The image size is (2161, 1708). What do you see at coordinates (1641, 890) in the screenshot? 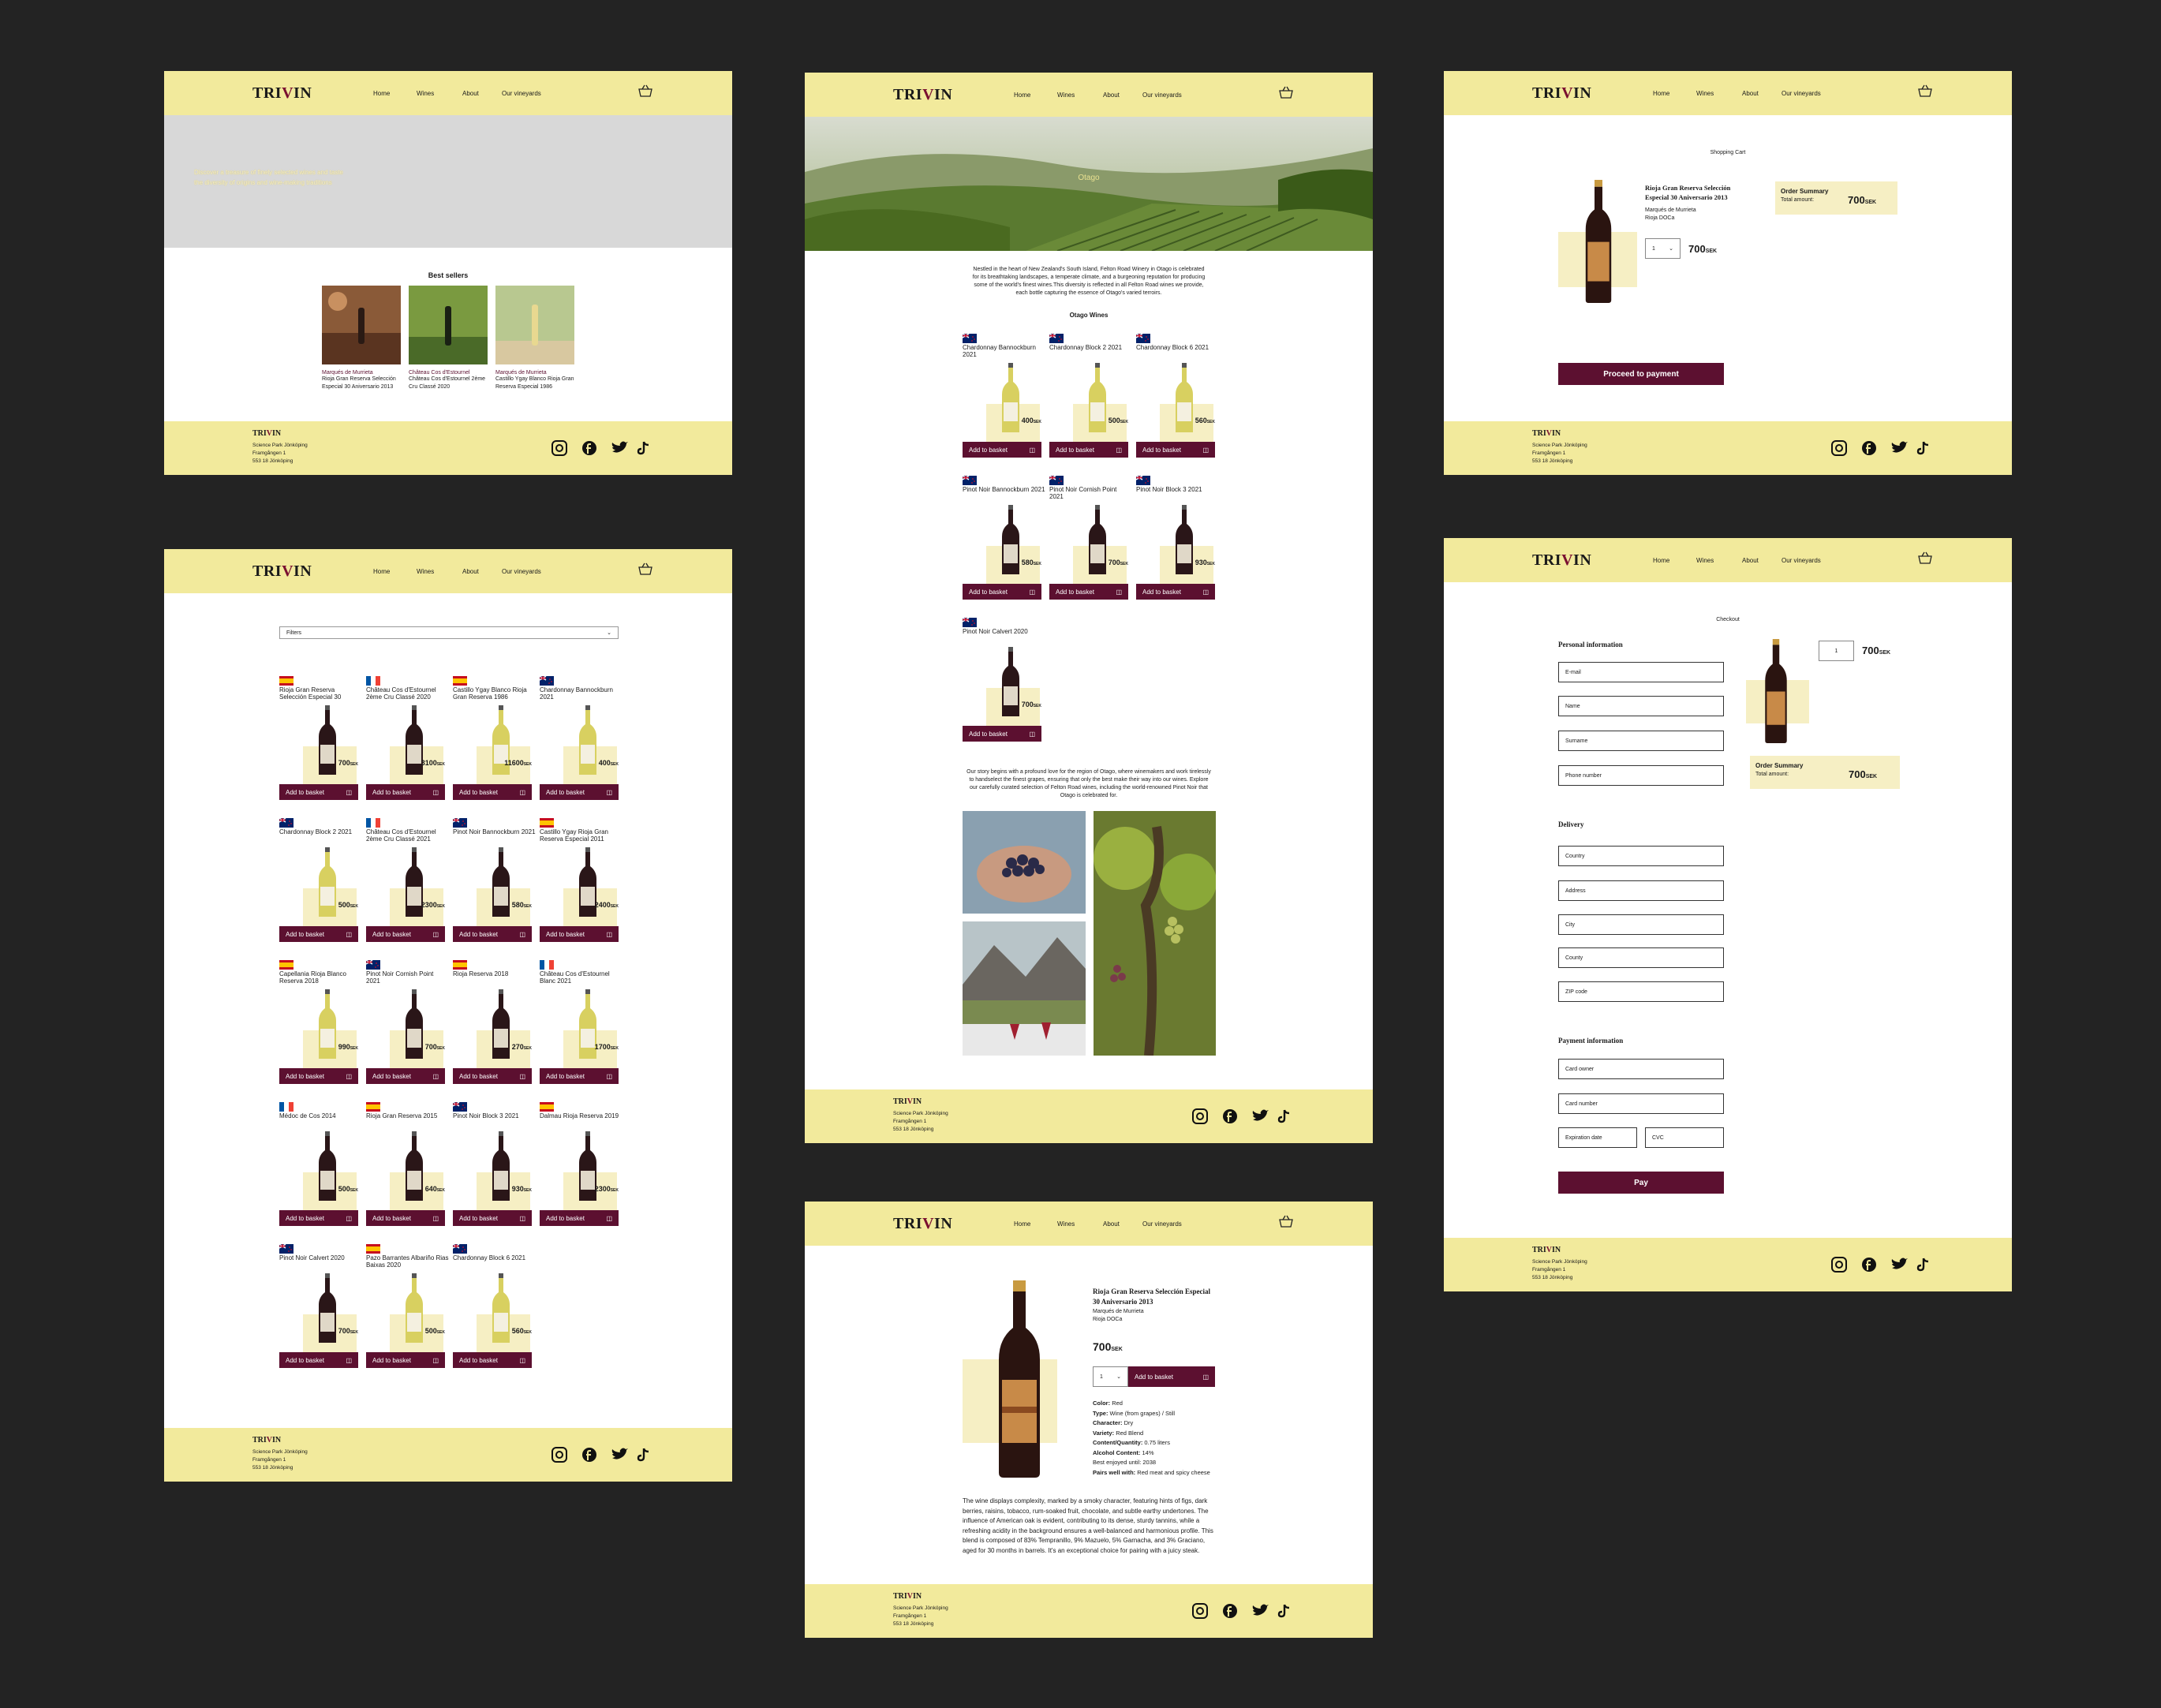
I see `address-field: Address` at bounding box center [1641, 890].